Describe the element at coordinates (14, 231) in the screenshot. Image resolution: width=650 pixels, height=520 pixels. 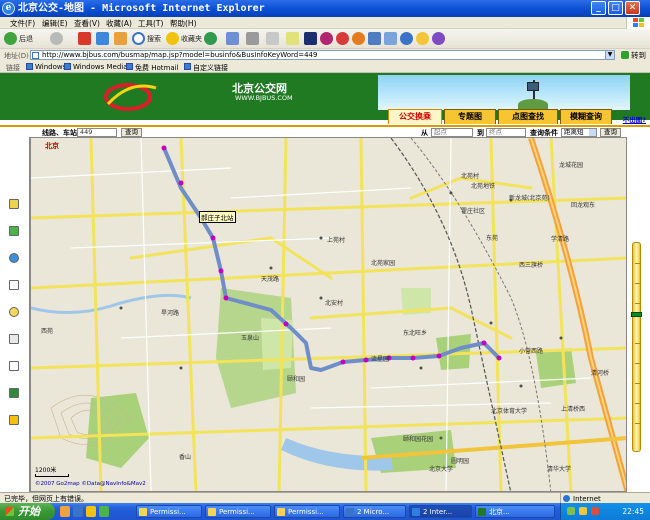
I see `zoom-in-tool-icon` at that location.